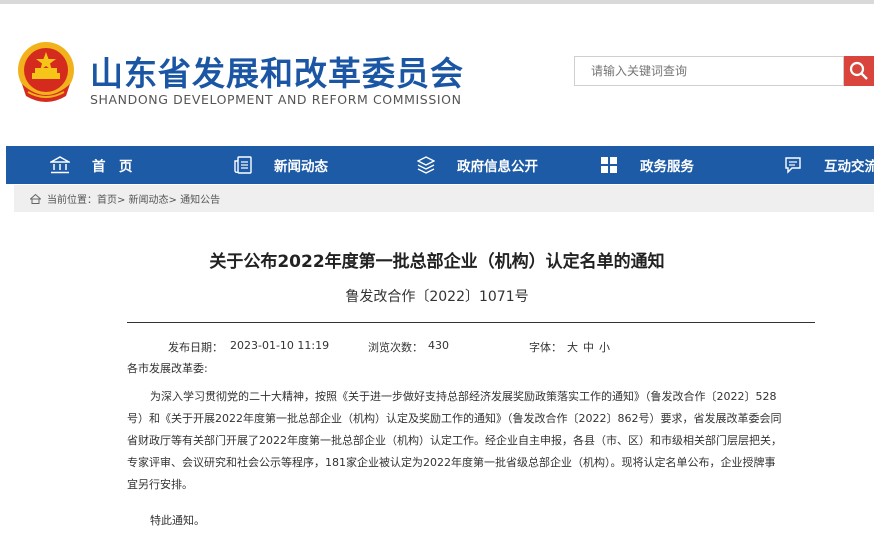 This screenshot has width=874, height=537. I want to click on chat-icon, so click(793, 165).